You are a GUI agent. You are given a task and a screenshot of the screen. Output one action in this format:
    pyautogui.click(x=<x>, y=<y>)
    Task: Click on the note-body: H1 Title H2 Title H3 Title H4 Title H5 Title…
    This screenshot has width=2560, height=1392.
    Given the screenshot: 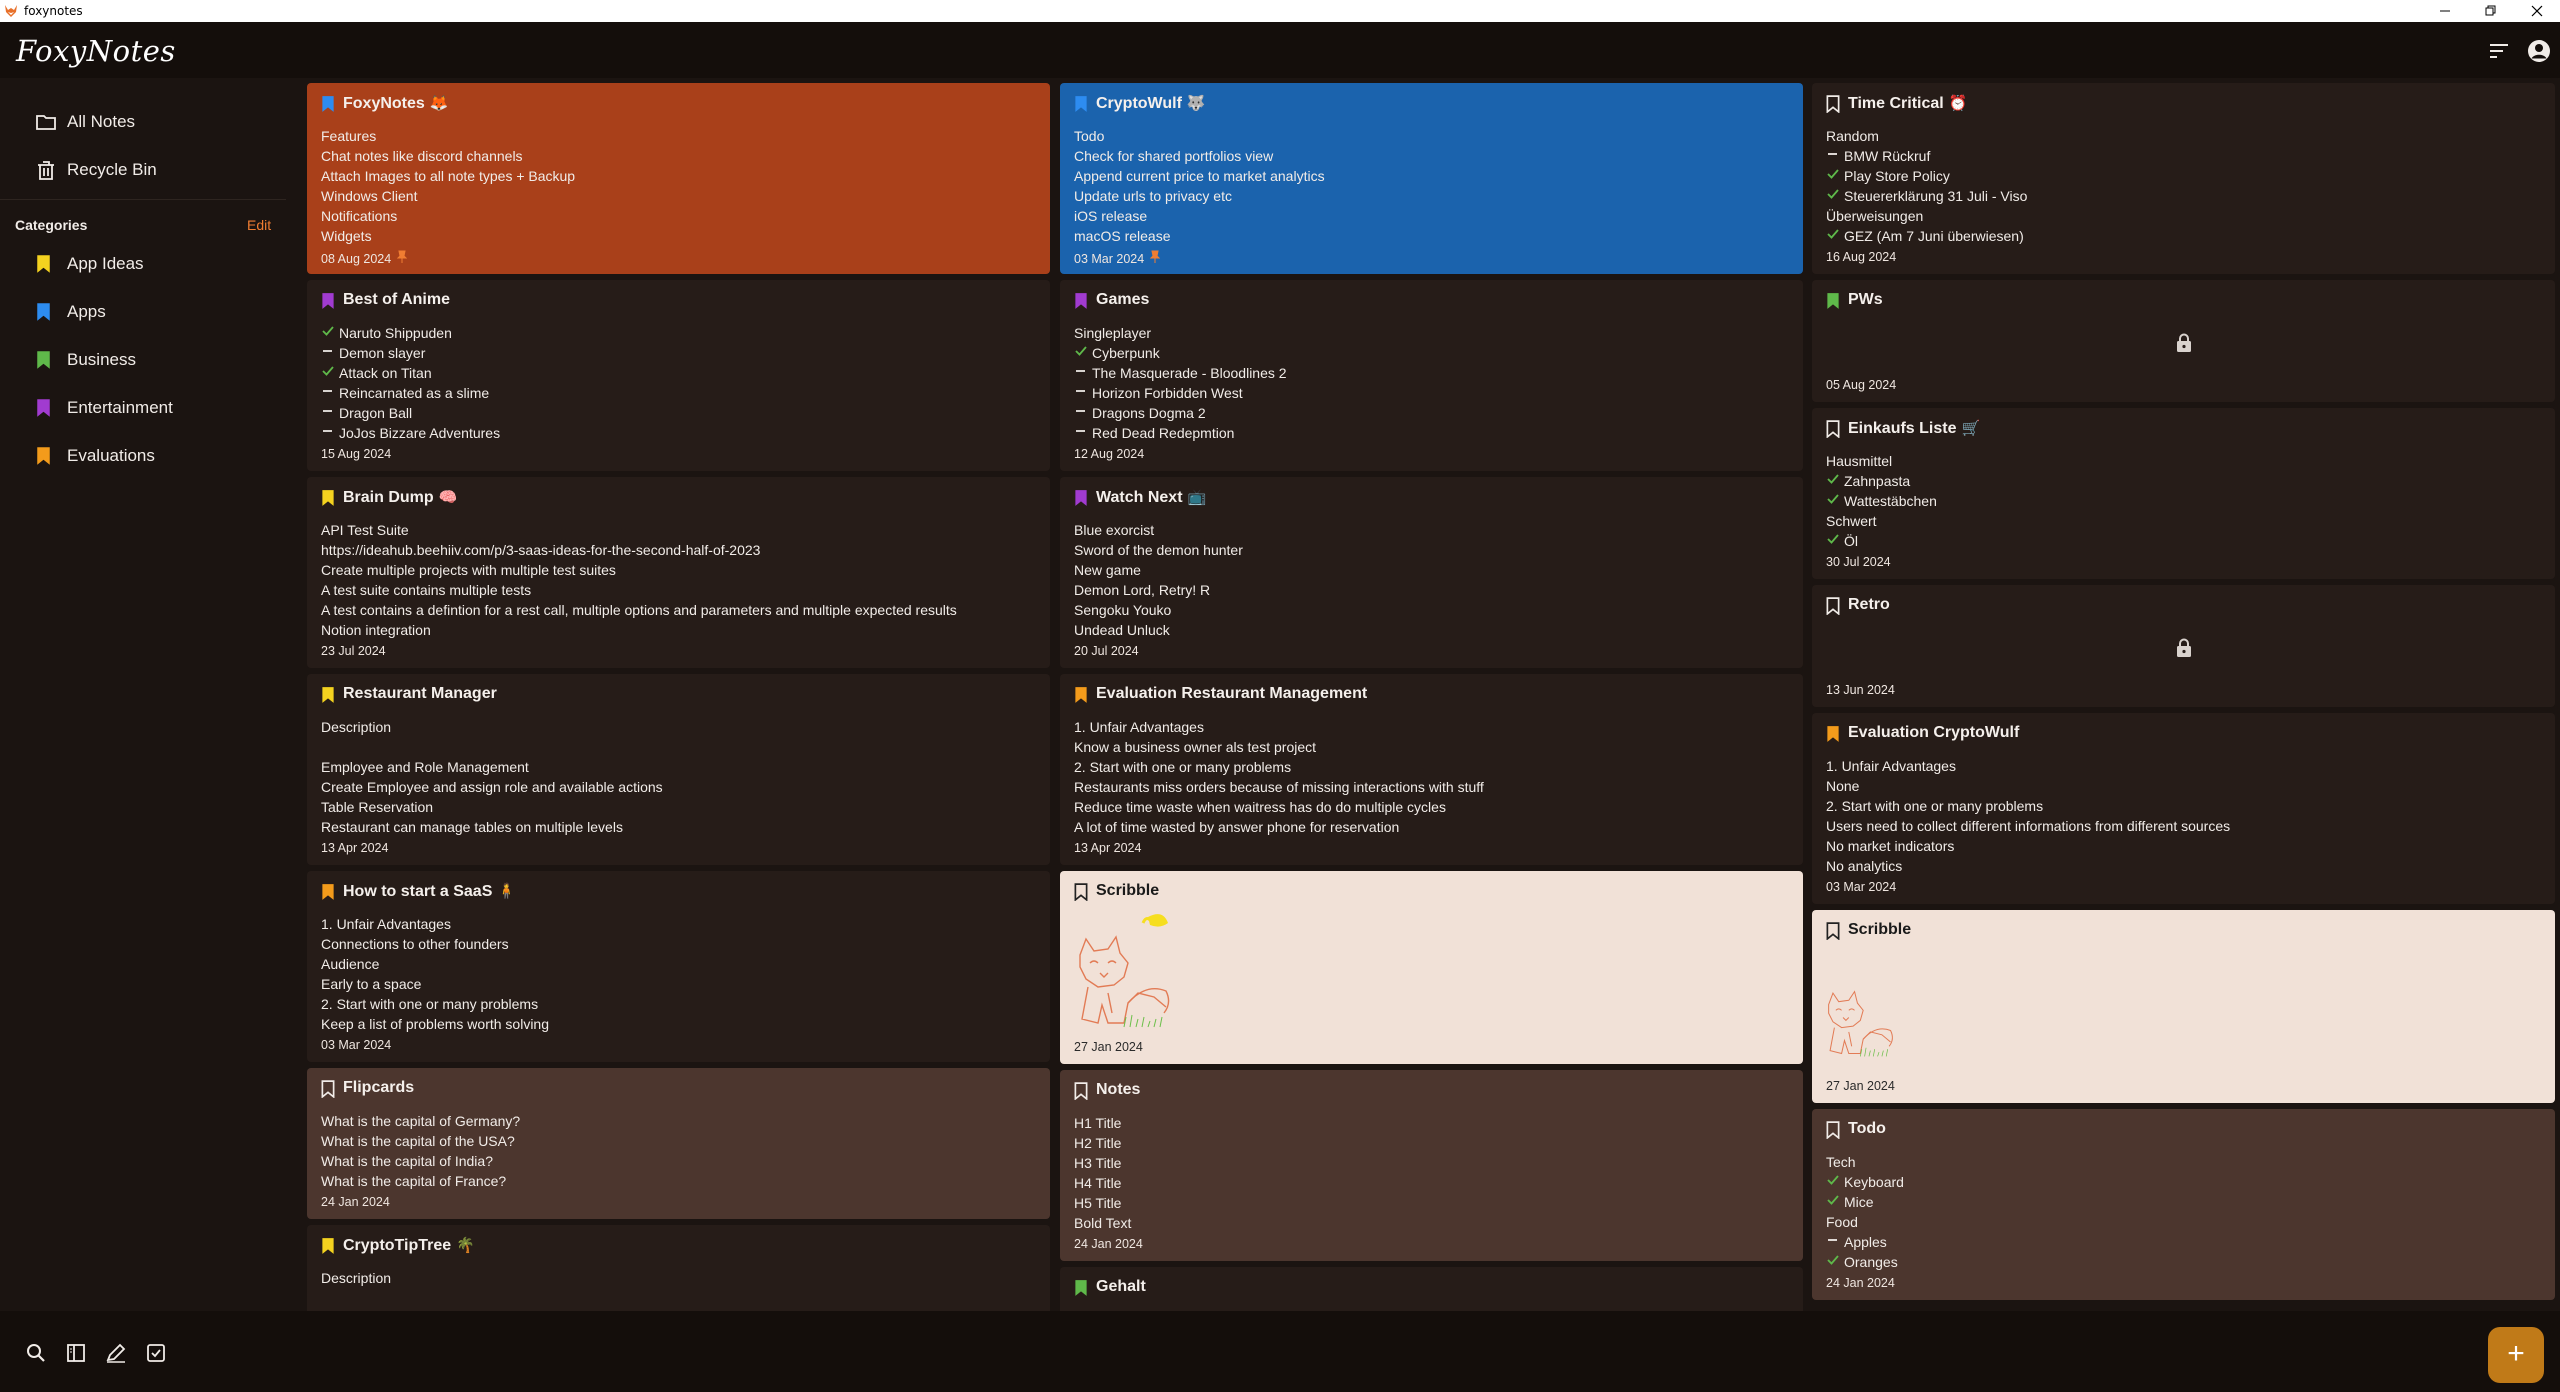 What is the action you would take?
    pyautogui.click(x=1102, y=1173)
    